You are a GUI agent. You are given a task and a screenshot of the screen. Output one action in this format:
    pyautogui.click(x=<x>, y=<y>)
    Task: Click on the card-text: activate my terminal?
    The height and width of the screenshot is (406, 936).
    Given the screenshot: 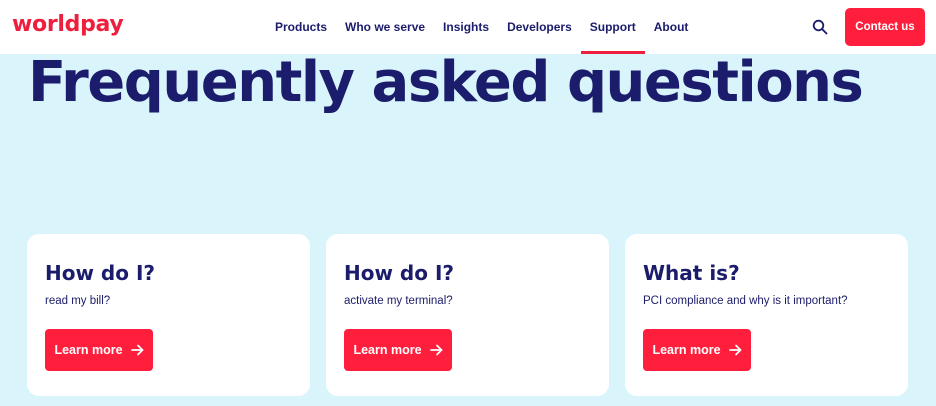 What is the action you would take?
    pyautogui.click(x=398, y=301)
    